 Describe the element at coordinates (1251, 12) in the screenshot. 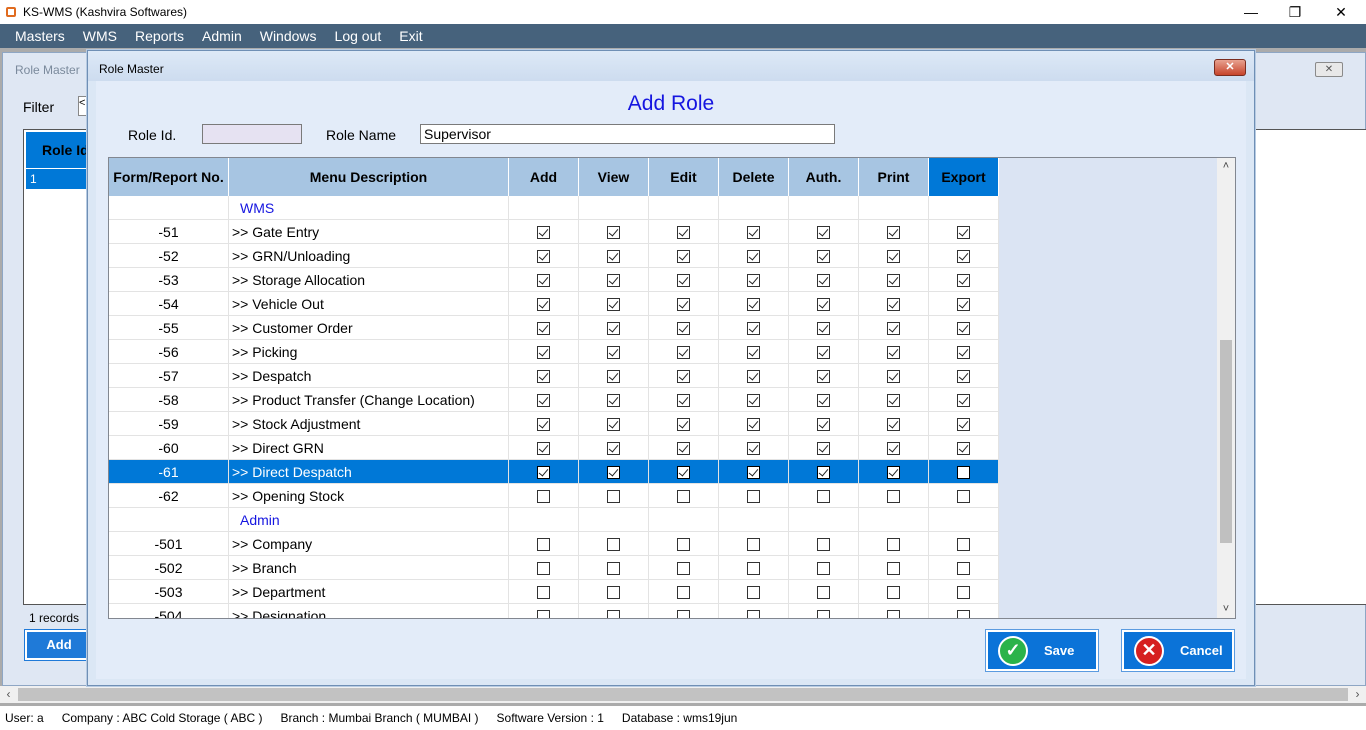

I see `minimize-button: —` at that location.